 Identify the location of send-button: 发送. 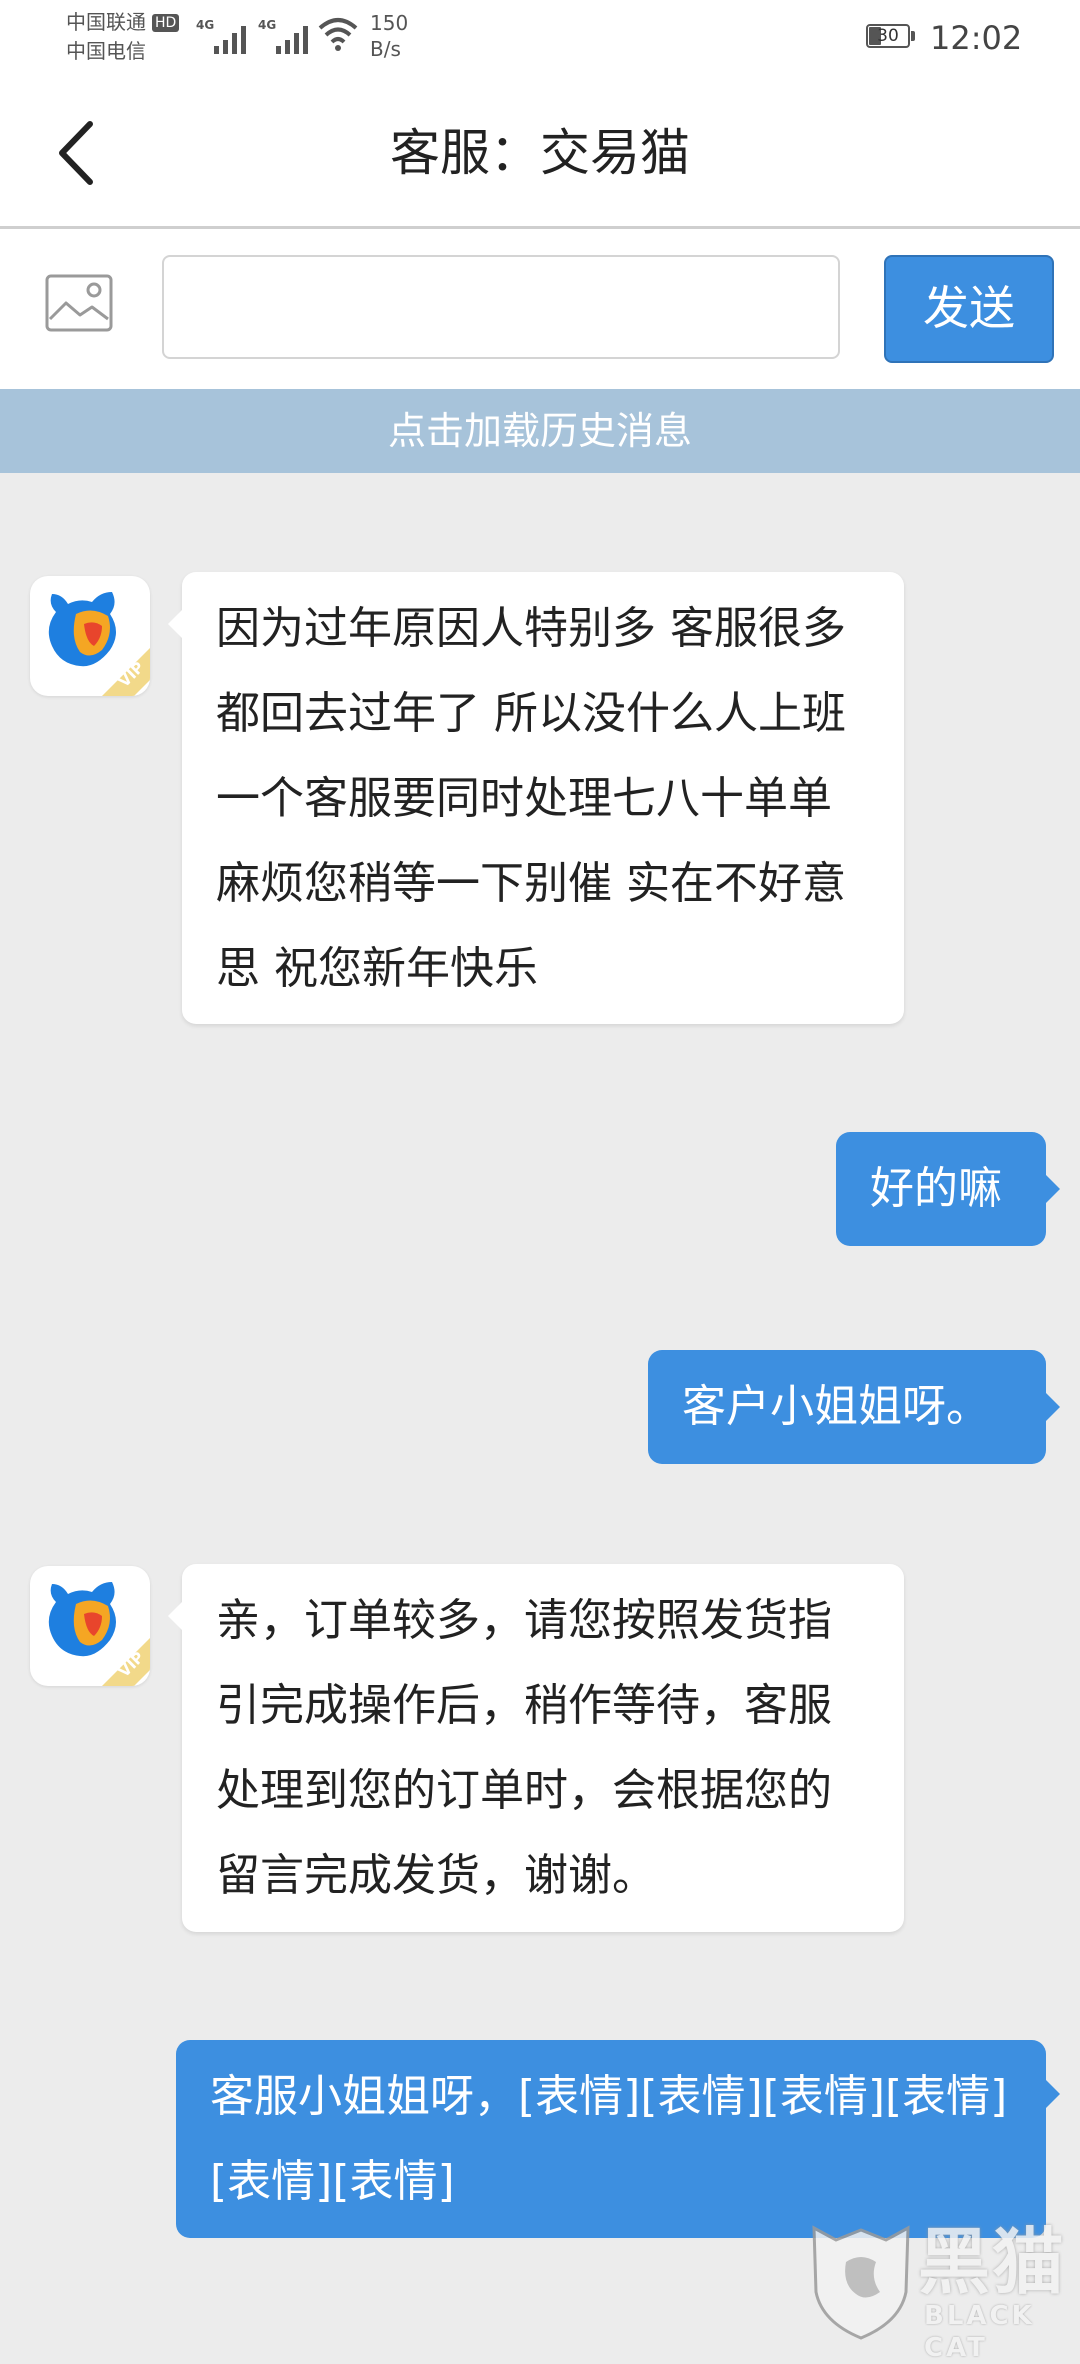
(969, 309).